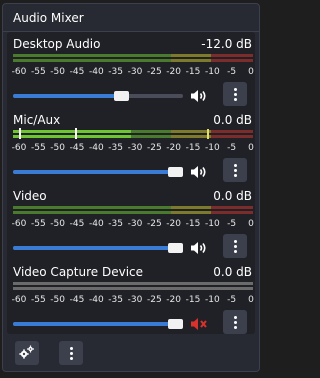 Image resolution: width=320 pixels, height=378 pixels. I want to click on scale-tick-label: -45, so click(77, 72).